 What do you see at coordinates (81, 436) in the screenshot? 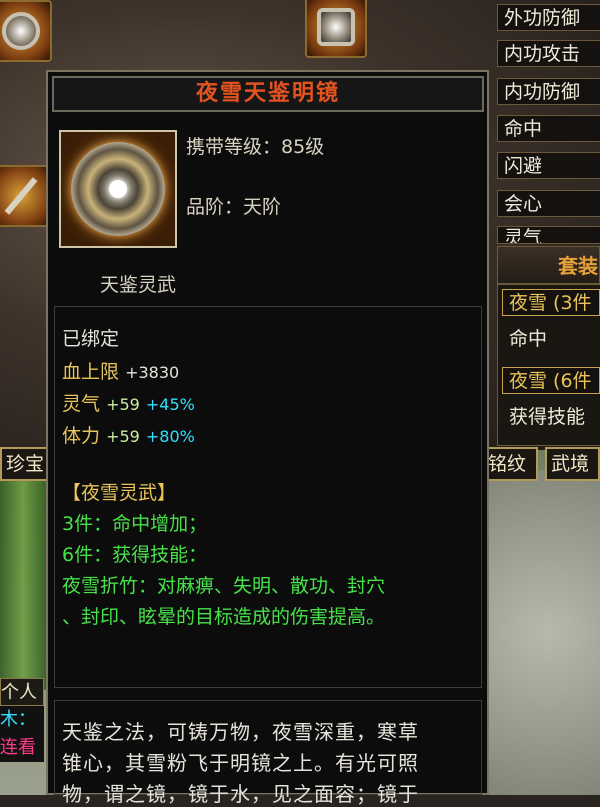
I see `stat-label: 体力` at bounding box center [81, 436].